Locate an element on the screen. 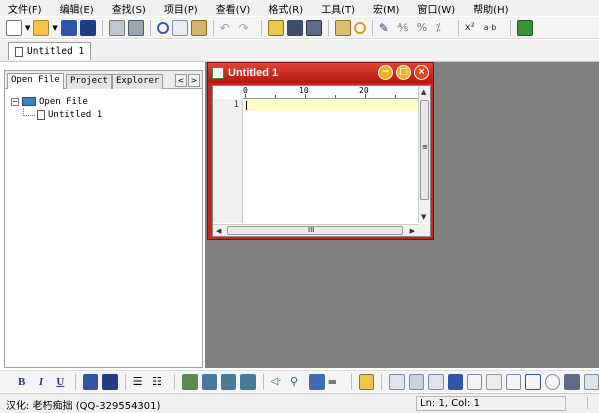 Image resolution: width=599 pixels, height=413 pixels. new-file-icon is located at coordinates (14, 27).